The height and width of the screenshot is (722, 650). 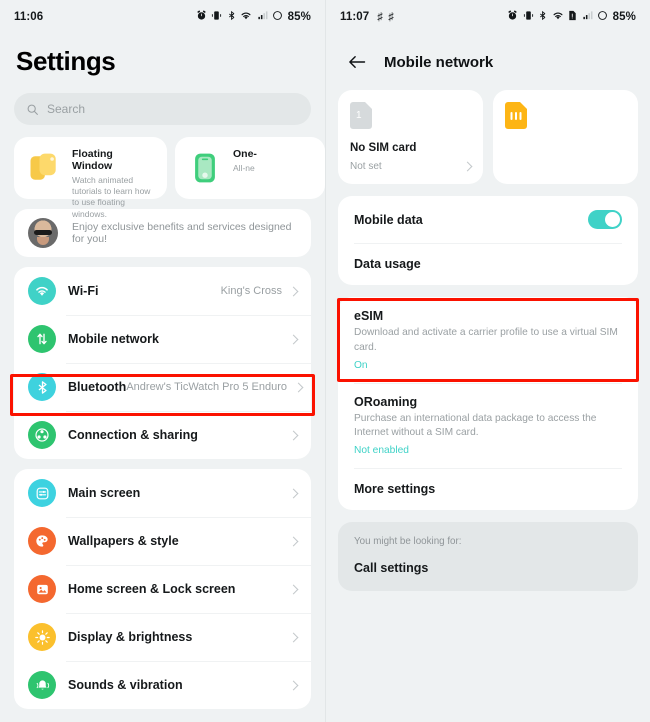 What do you see at coordinates (205, 168) in the screenshot?
I see `one-handed-icon` at bounding box center [205, 168].